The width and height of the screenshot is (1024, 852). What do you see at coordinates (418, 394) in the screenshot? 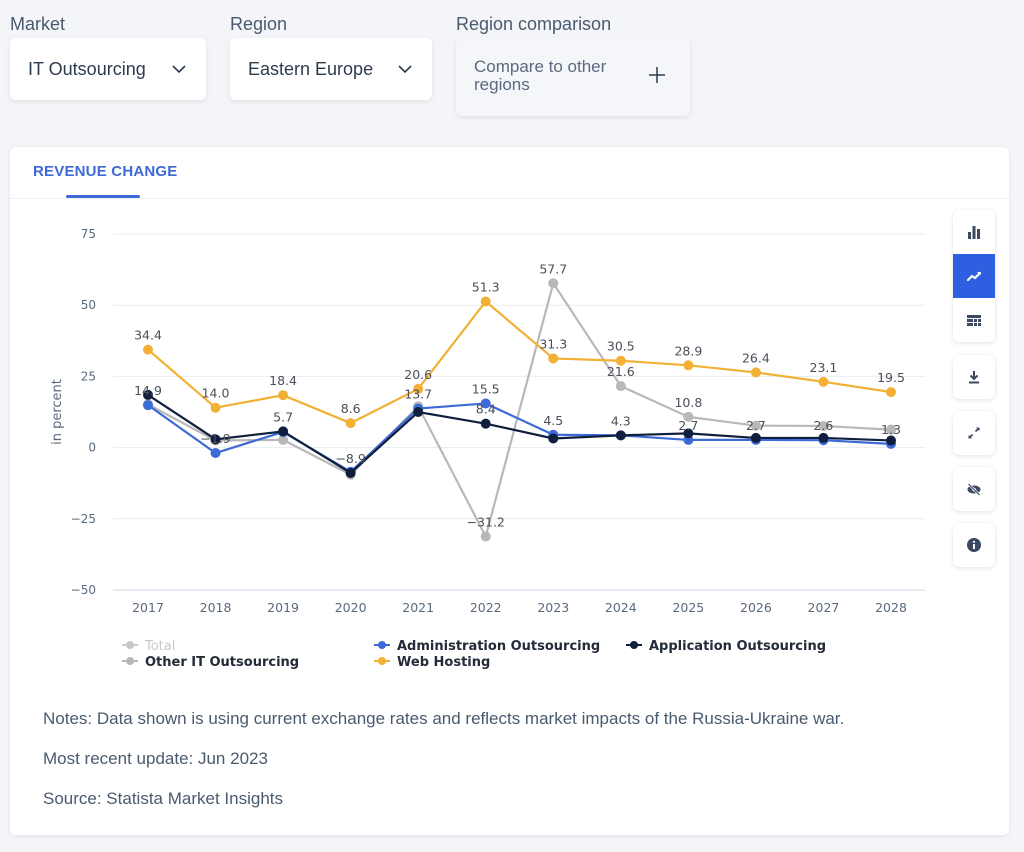
I see `data-label: 13.7` at bounding box center [418, 394].